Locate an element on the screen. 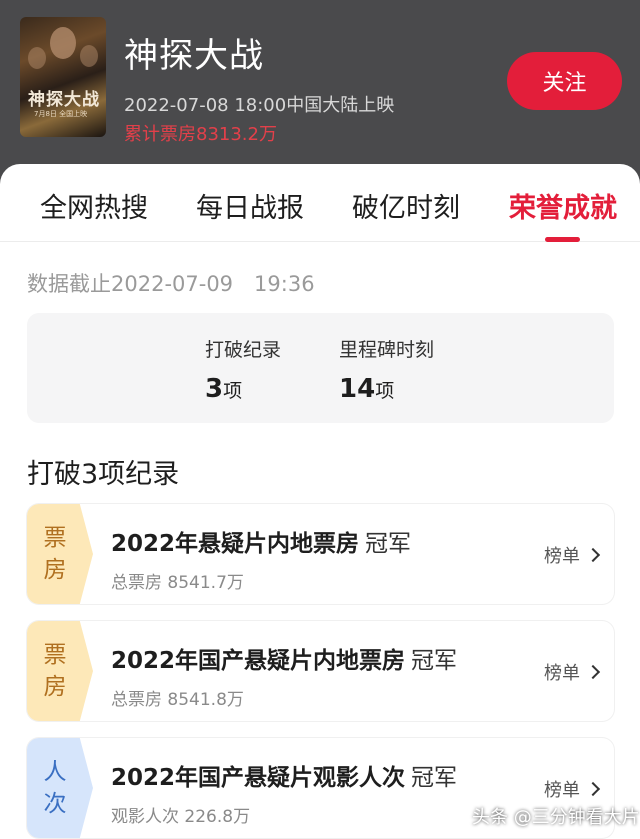 The width and height of the screenshot is (640, 839). records-value: 3项 is located at coordinates (243, 389).